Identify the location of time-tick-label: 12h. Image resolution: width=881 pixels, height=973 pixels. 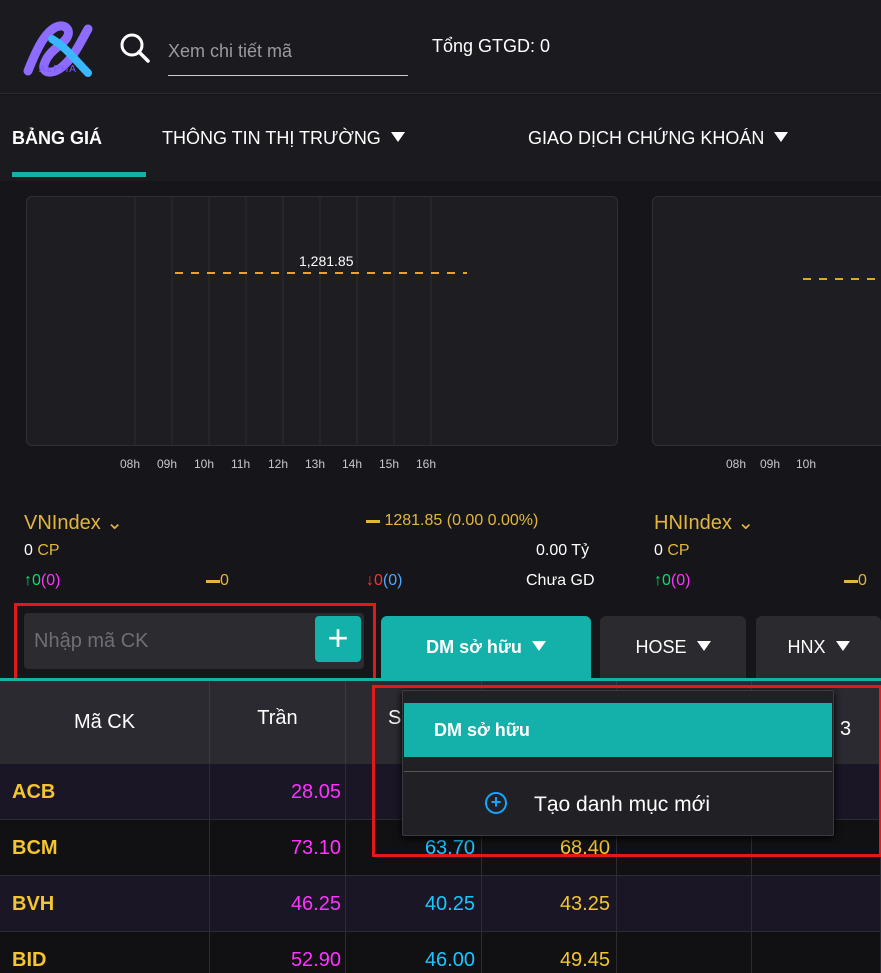
(278, 464).